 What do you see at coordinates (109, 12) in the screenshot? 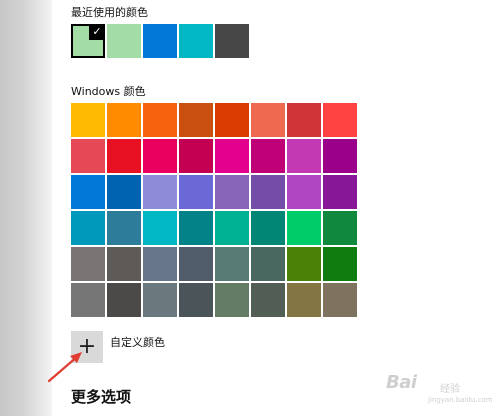
I see `recent-colors-label: 最近使用的颜色` at bounding box center [109, 12].